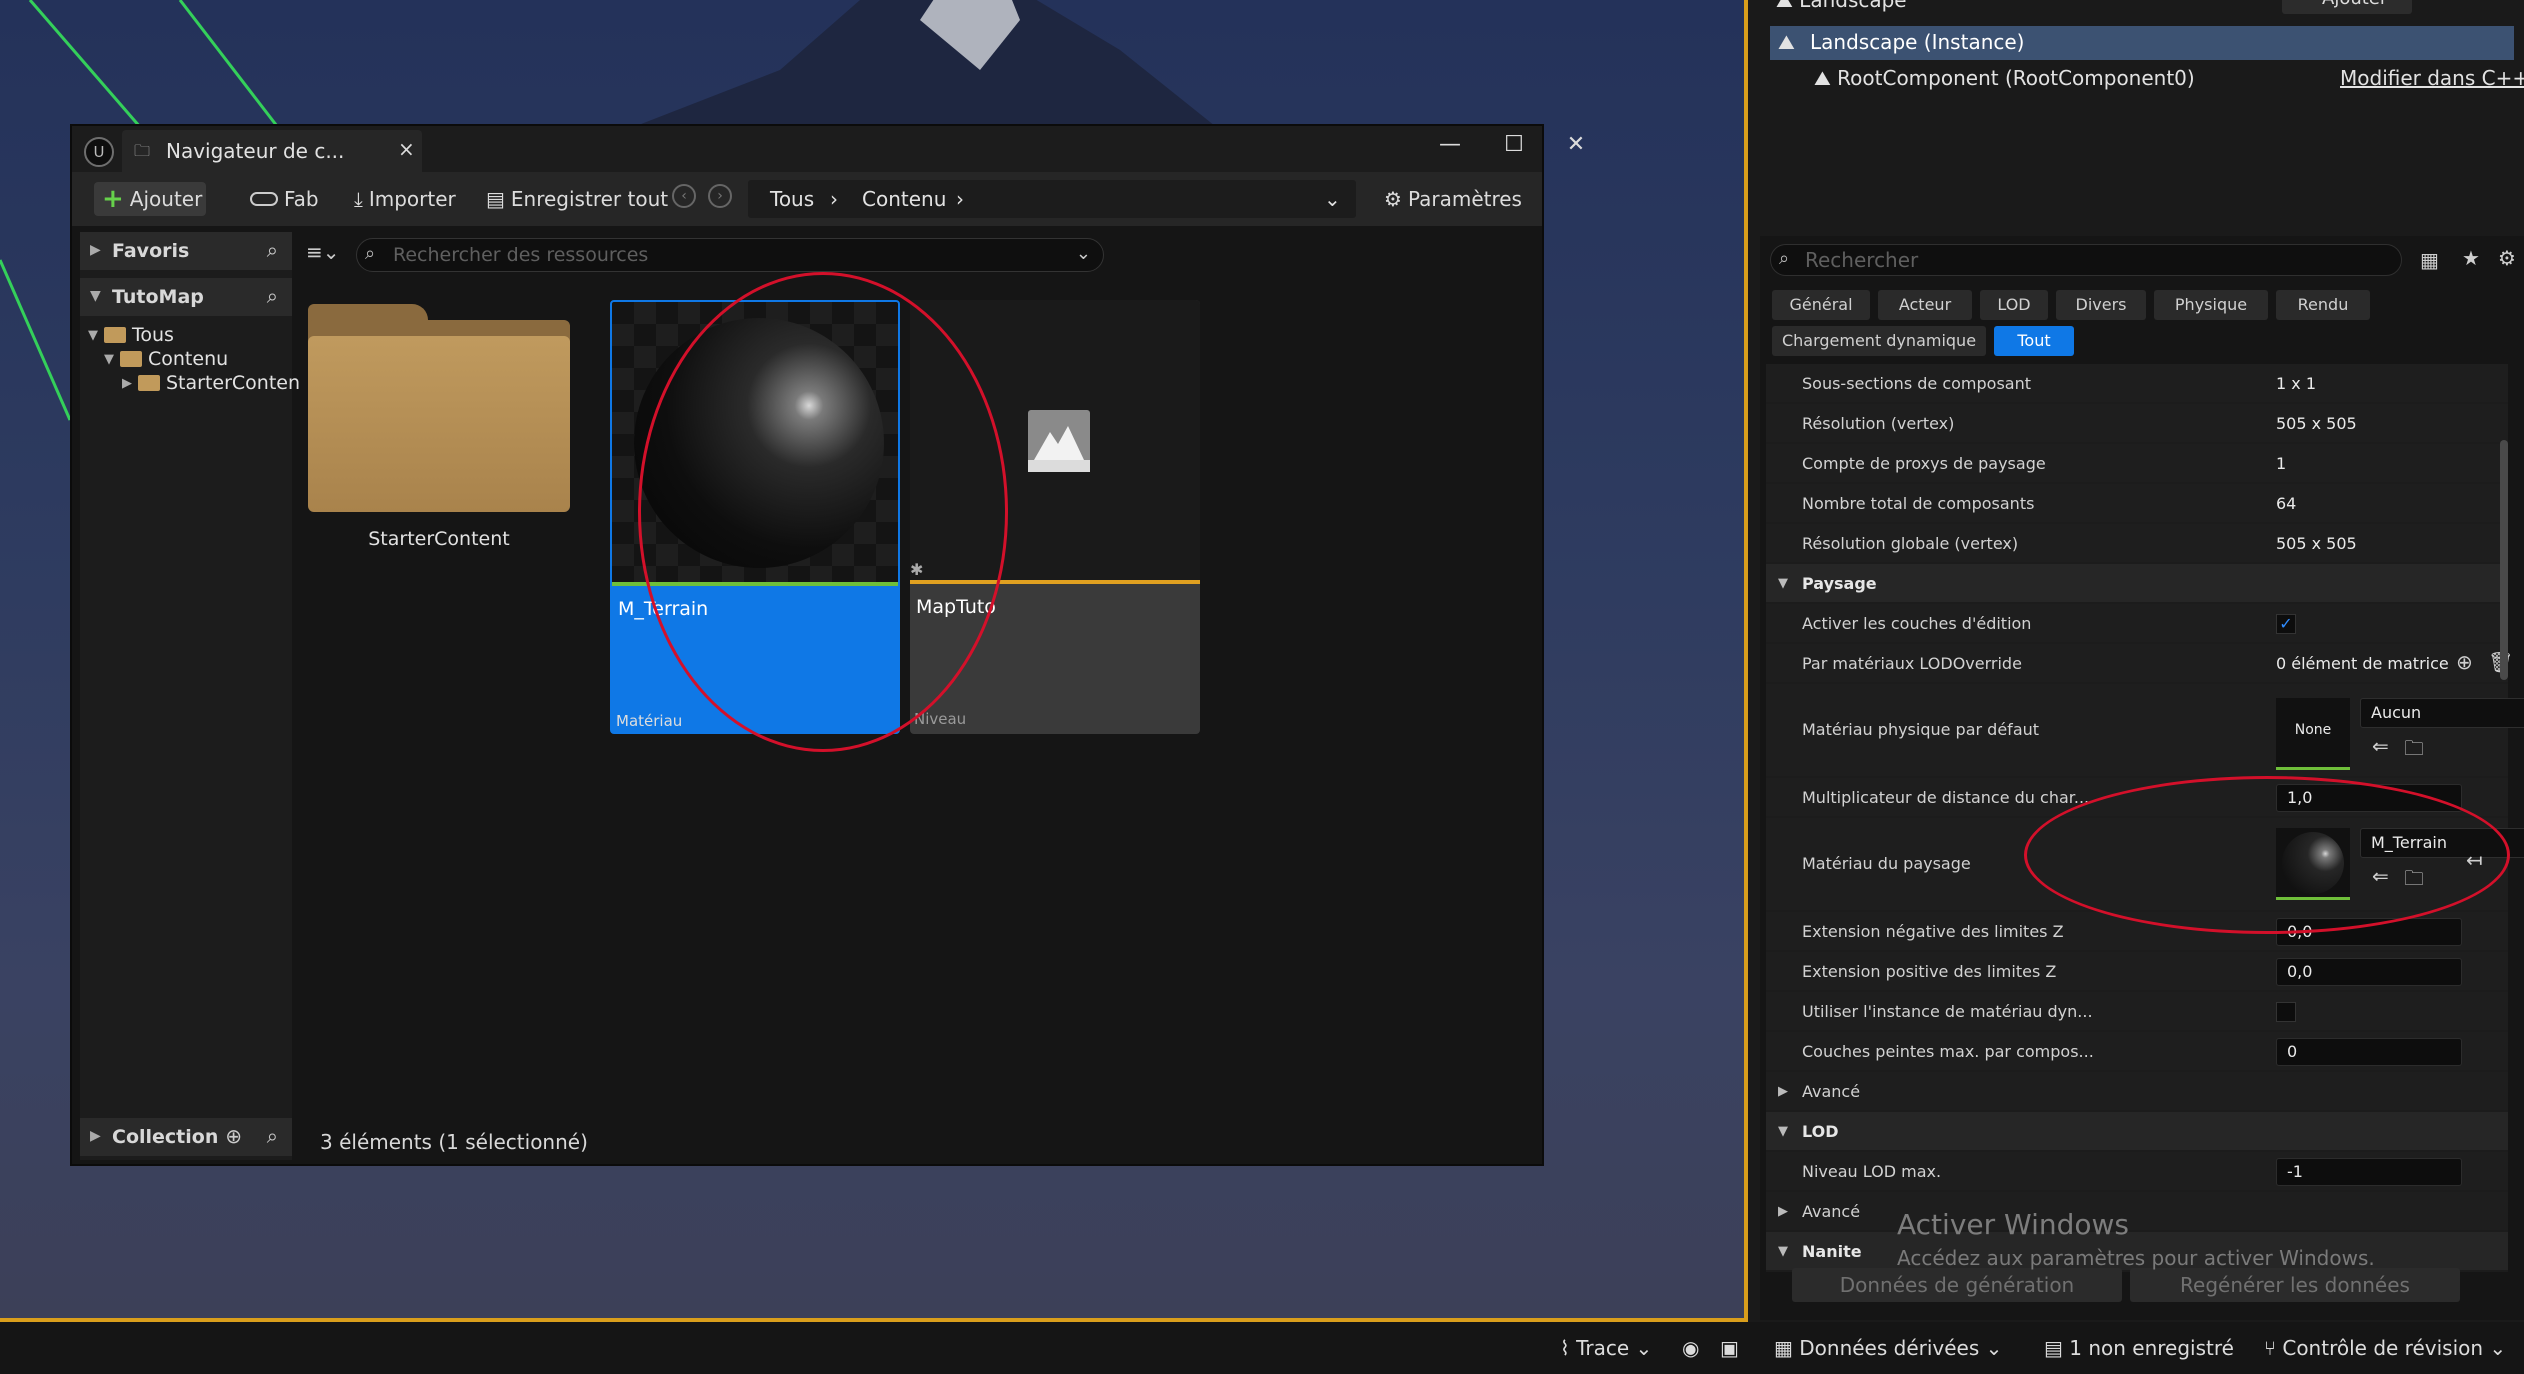 The width and height of the screenshot is (2524, 1374). What do you see at coordinates (2313, 730) in the screenshot?
I see `thumbnail-label: None` at bounding box center [2313, 730].